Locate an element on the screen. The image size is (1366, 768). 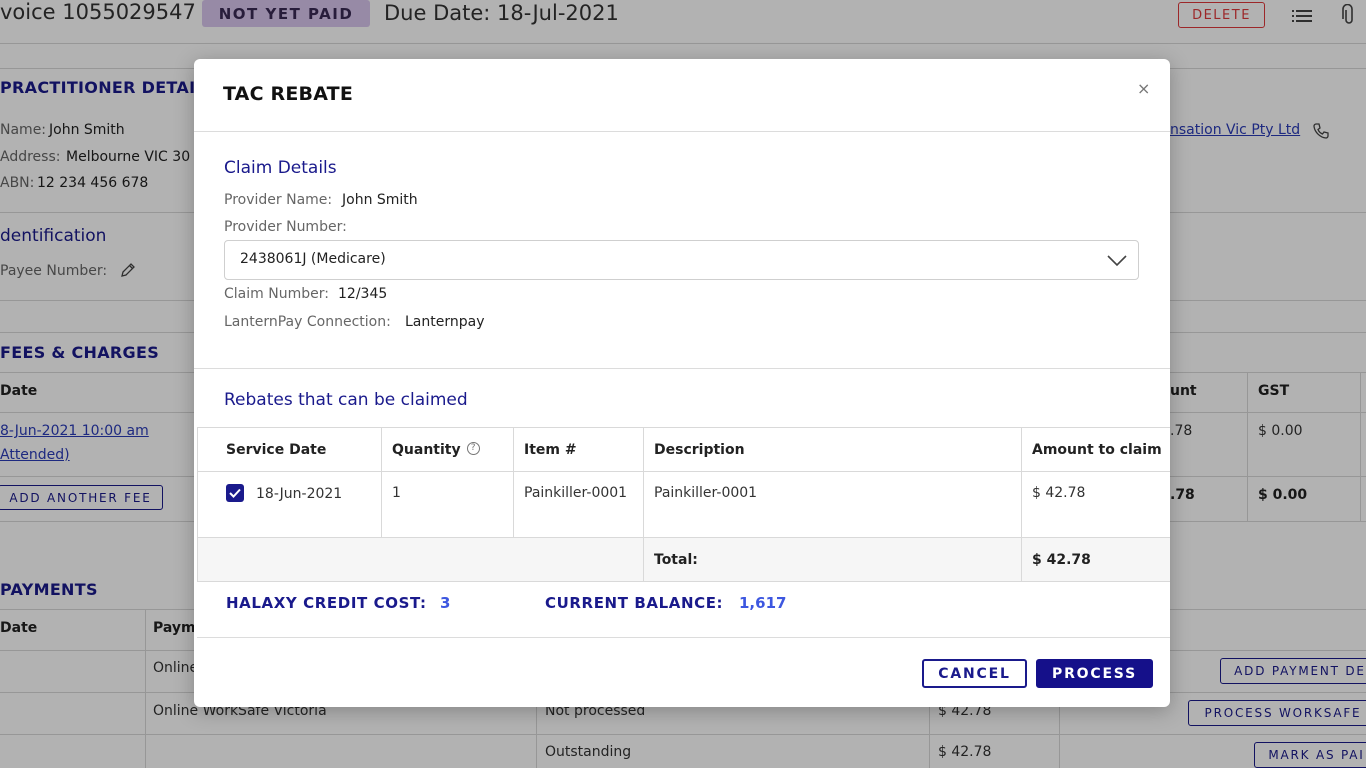
provider-number-select: 2438061J (Medicare) is located at coordinates (681, 260).